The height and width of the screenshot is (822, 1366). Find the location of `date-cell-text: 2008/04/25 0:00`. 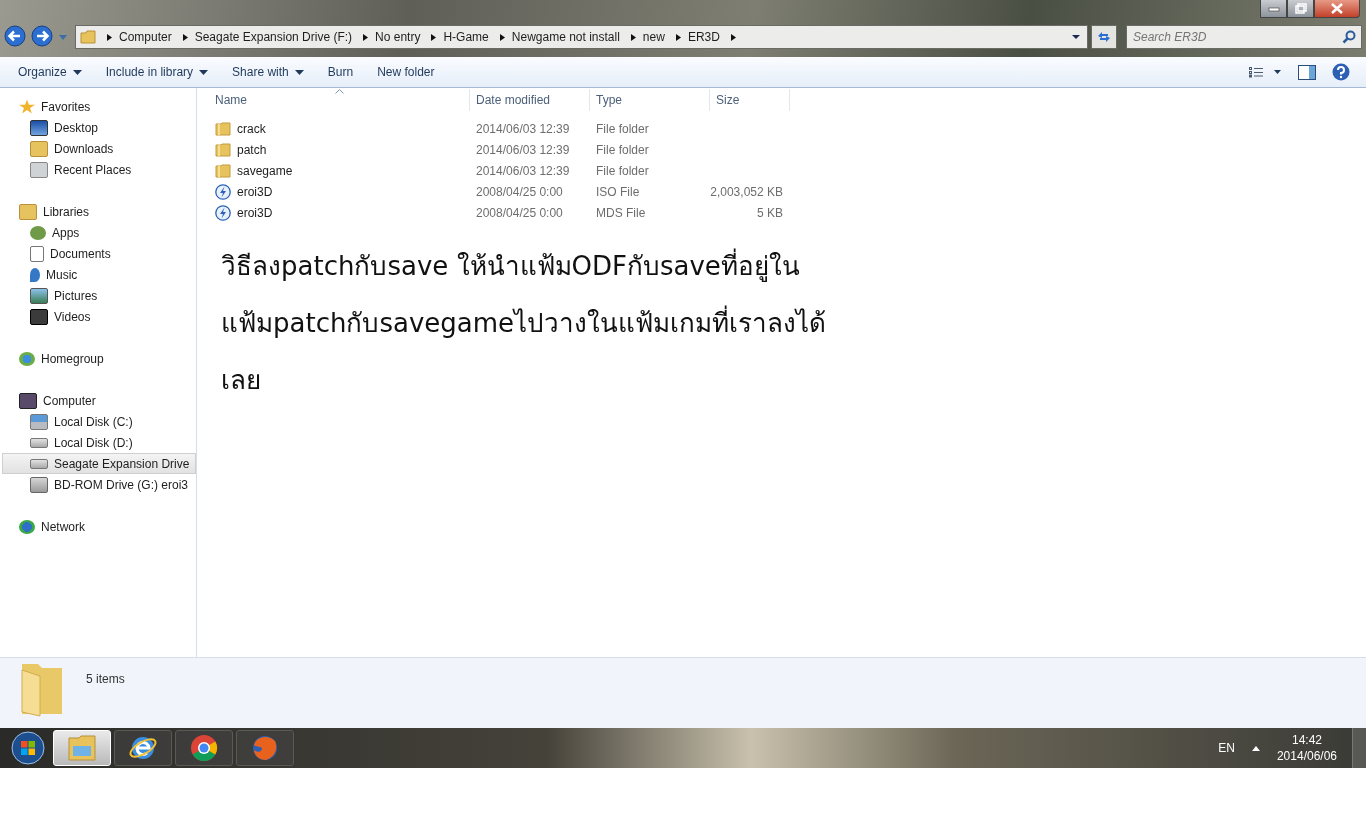

date-cell-text: 2008/04/25 0:00 is located at coordinates (519, 191).